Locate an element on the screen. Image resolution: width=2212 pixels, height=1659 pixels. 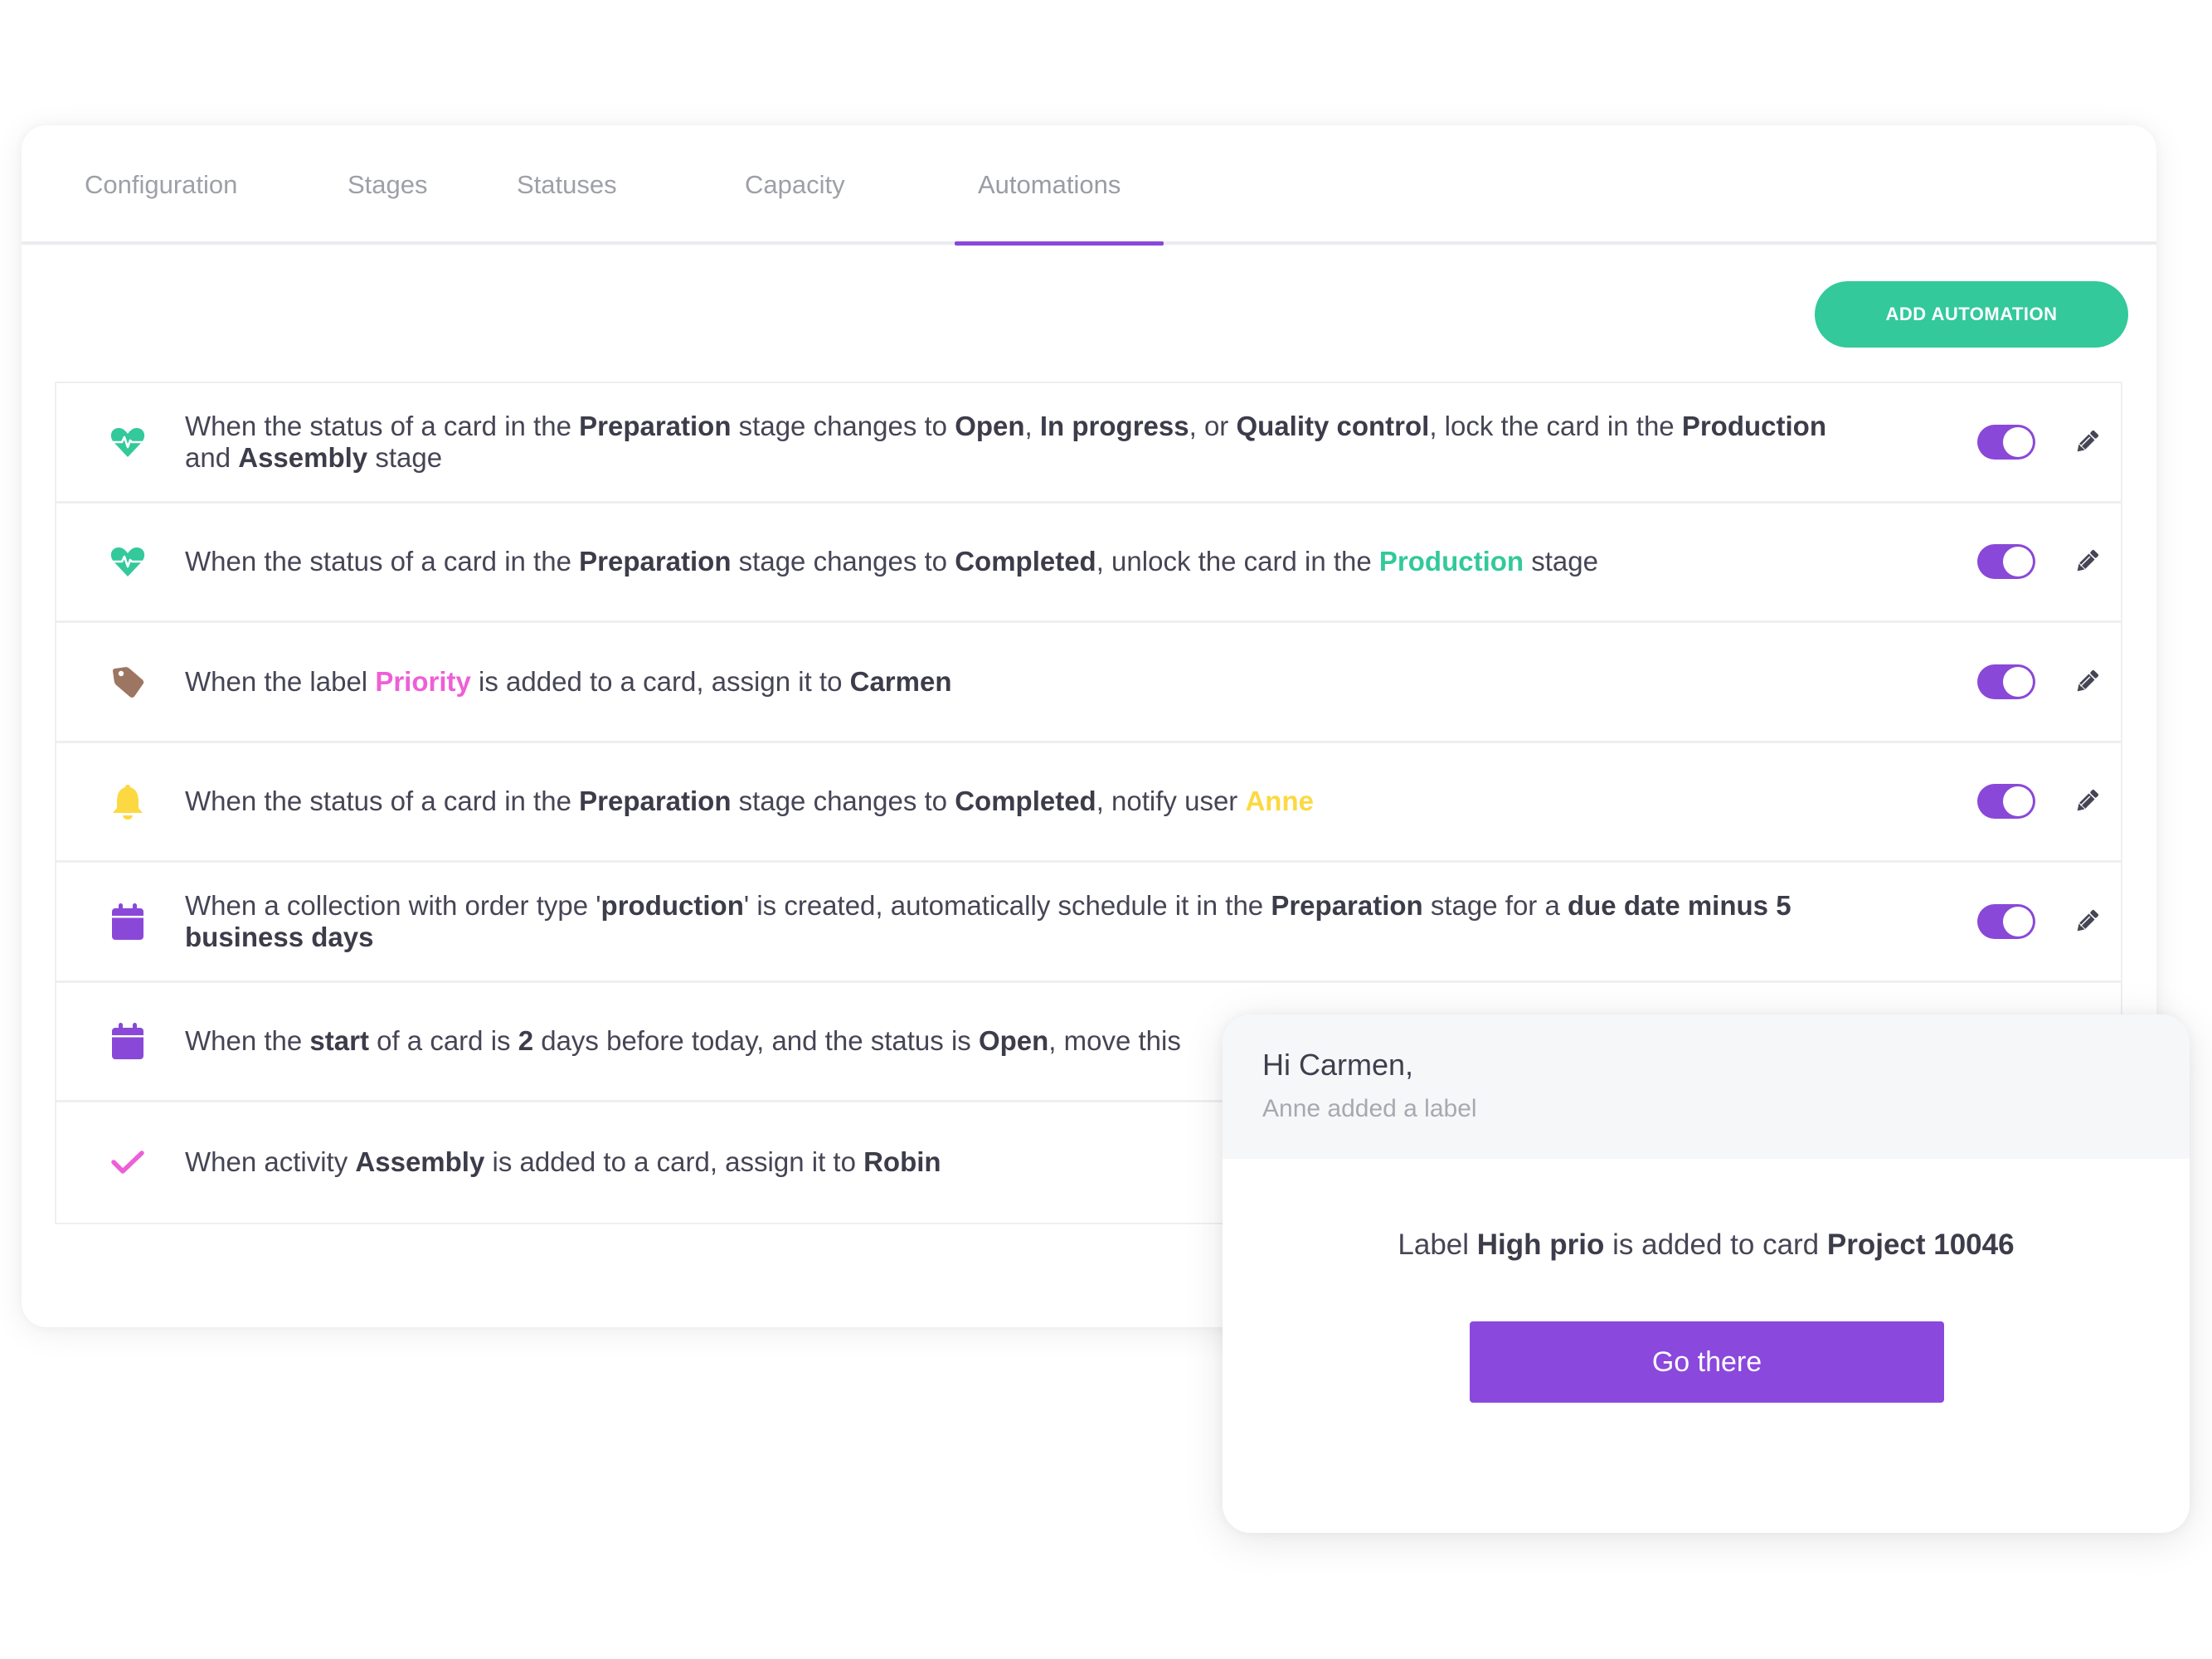
text-segment: , lock the card in the is located at coordinates (1556, 425).